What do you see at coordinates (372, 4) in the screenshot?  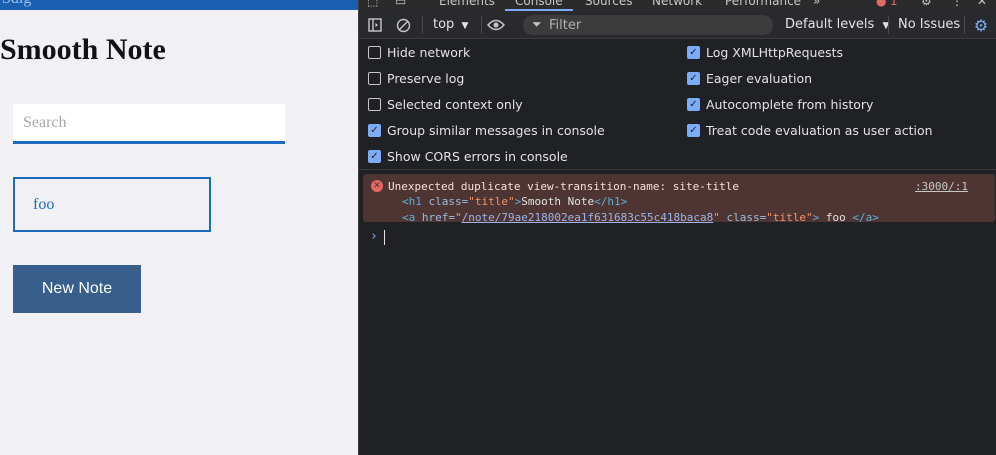 I see `inspect-element-icon: ⬚` at bounding box center [372, 4].